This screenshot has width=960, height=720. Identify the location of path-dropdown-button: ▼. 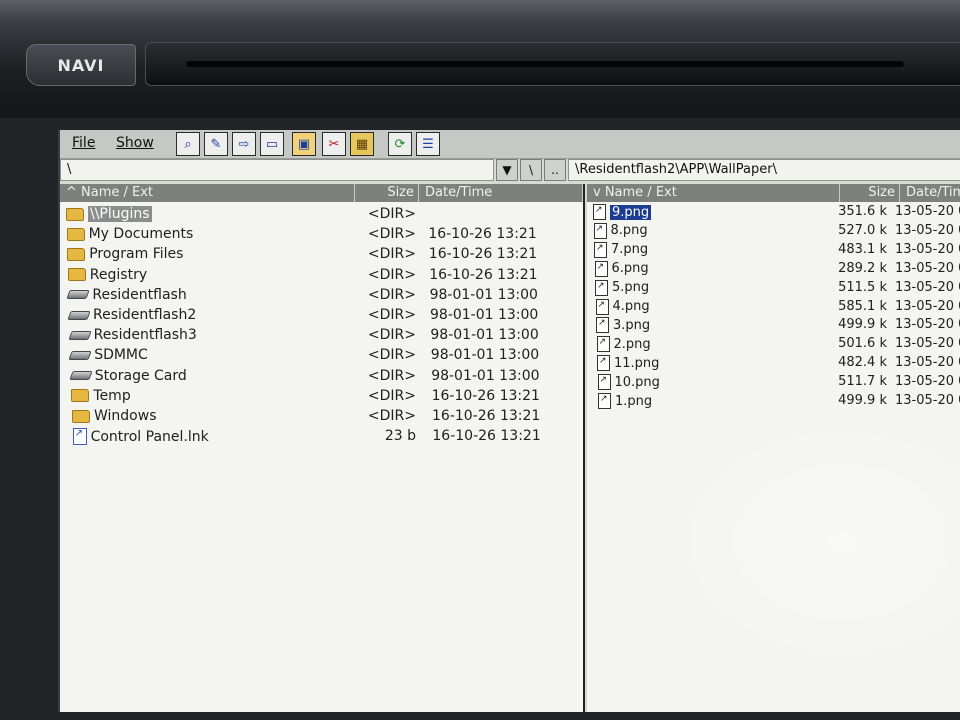
(507, 170).